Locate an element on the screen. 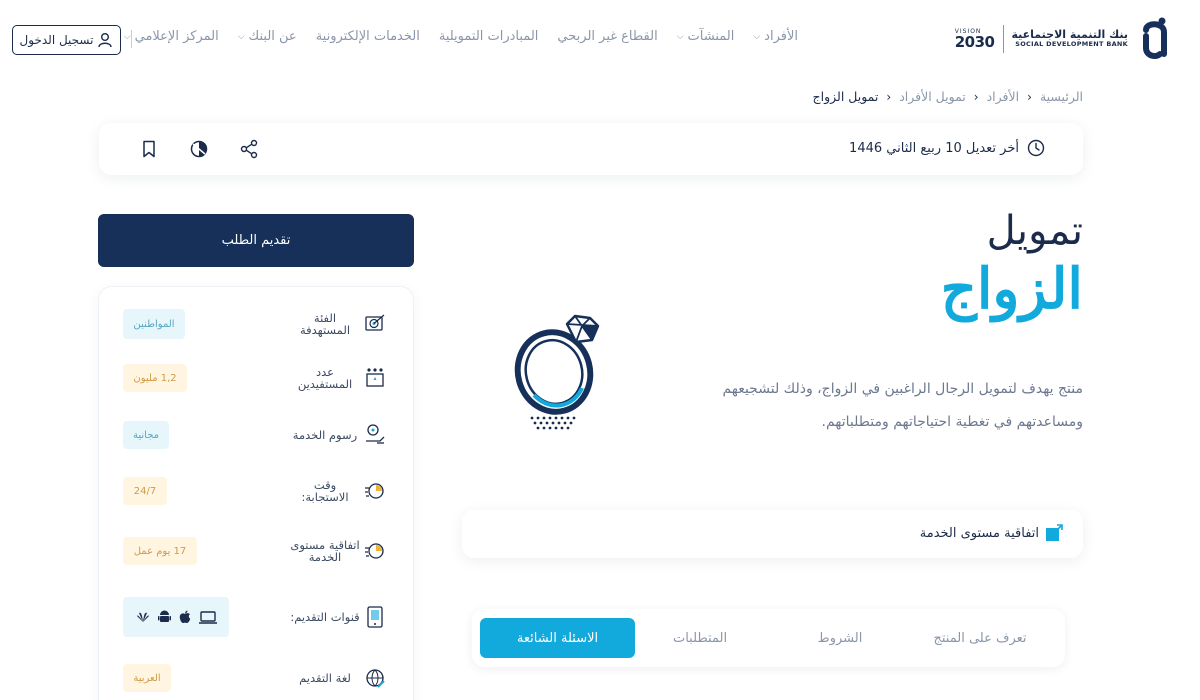  nav-item-label: الخدمات الإلكترونية is located at coordinates (367, 36).